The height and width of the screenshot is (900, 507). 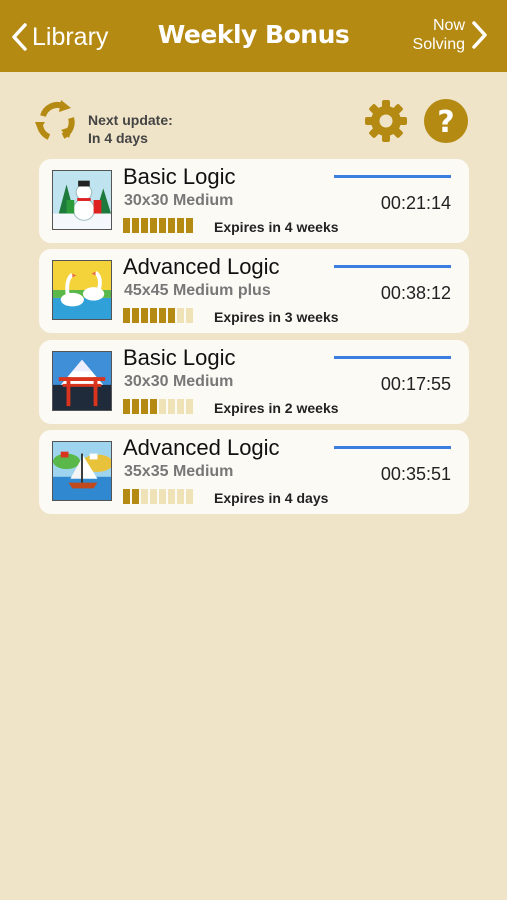 What do you see at coordinates (386, 121) in the screenshot?
I see `gear-icon` at bounding box center [386, 121].